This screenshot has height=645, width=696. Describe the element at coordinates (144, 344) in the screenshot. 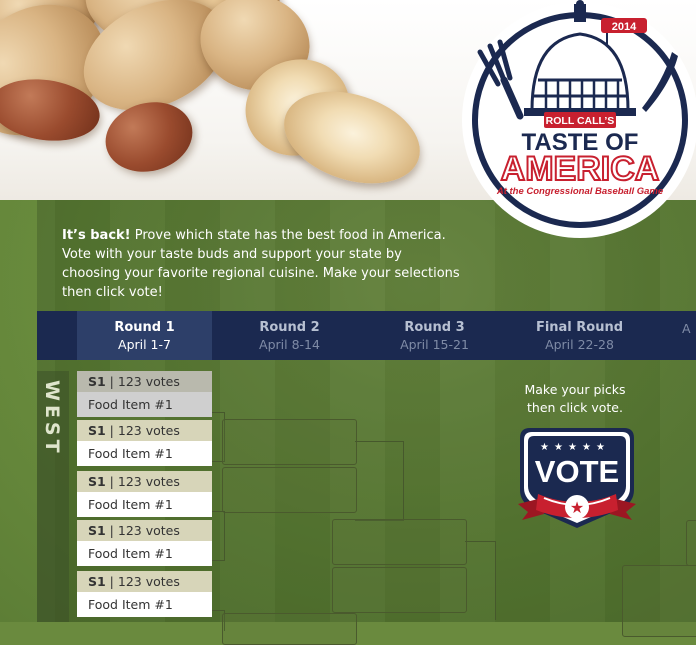

I see `round-dates: April 1-7` at that location.